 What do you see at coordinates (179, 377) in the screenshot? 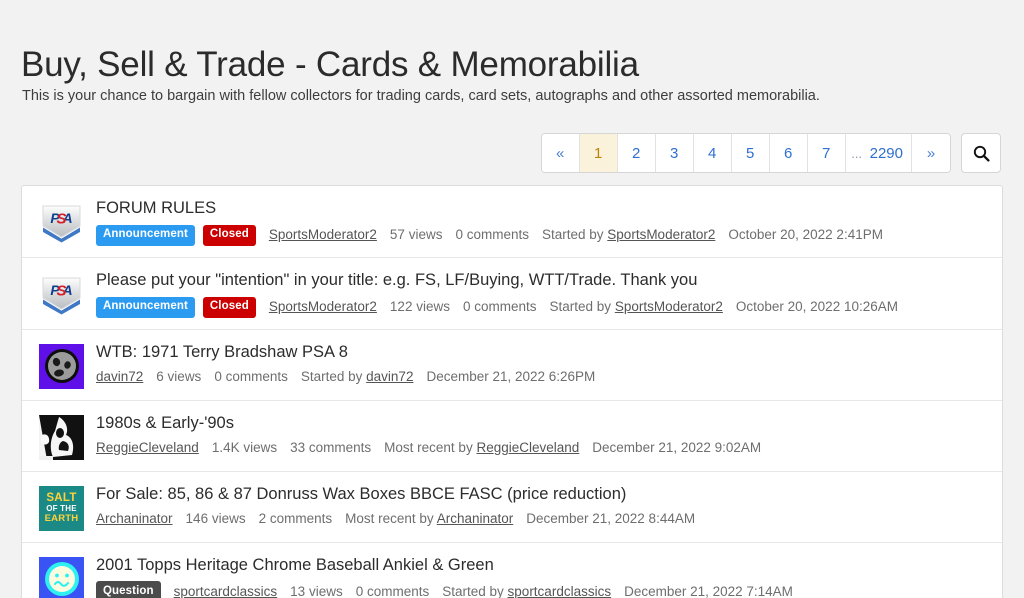
I see `thread-views: 6 views` at bounding box center [179, 377].